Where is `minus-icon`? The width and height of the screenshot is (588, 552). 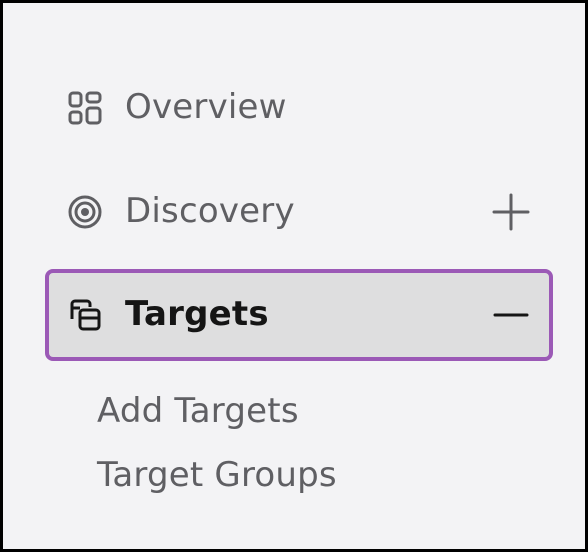
minus-icon is located at coordinates (511, 315).